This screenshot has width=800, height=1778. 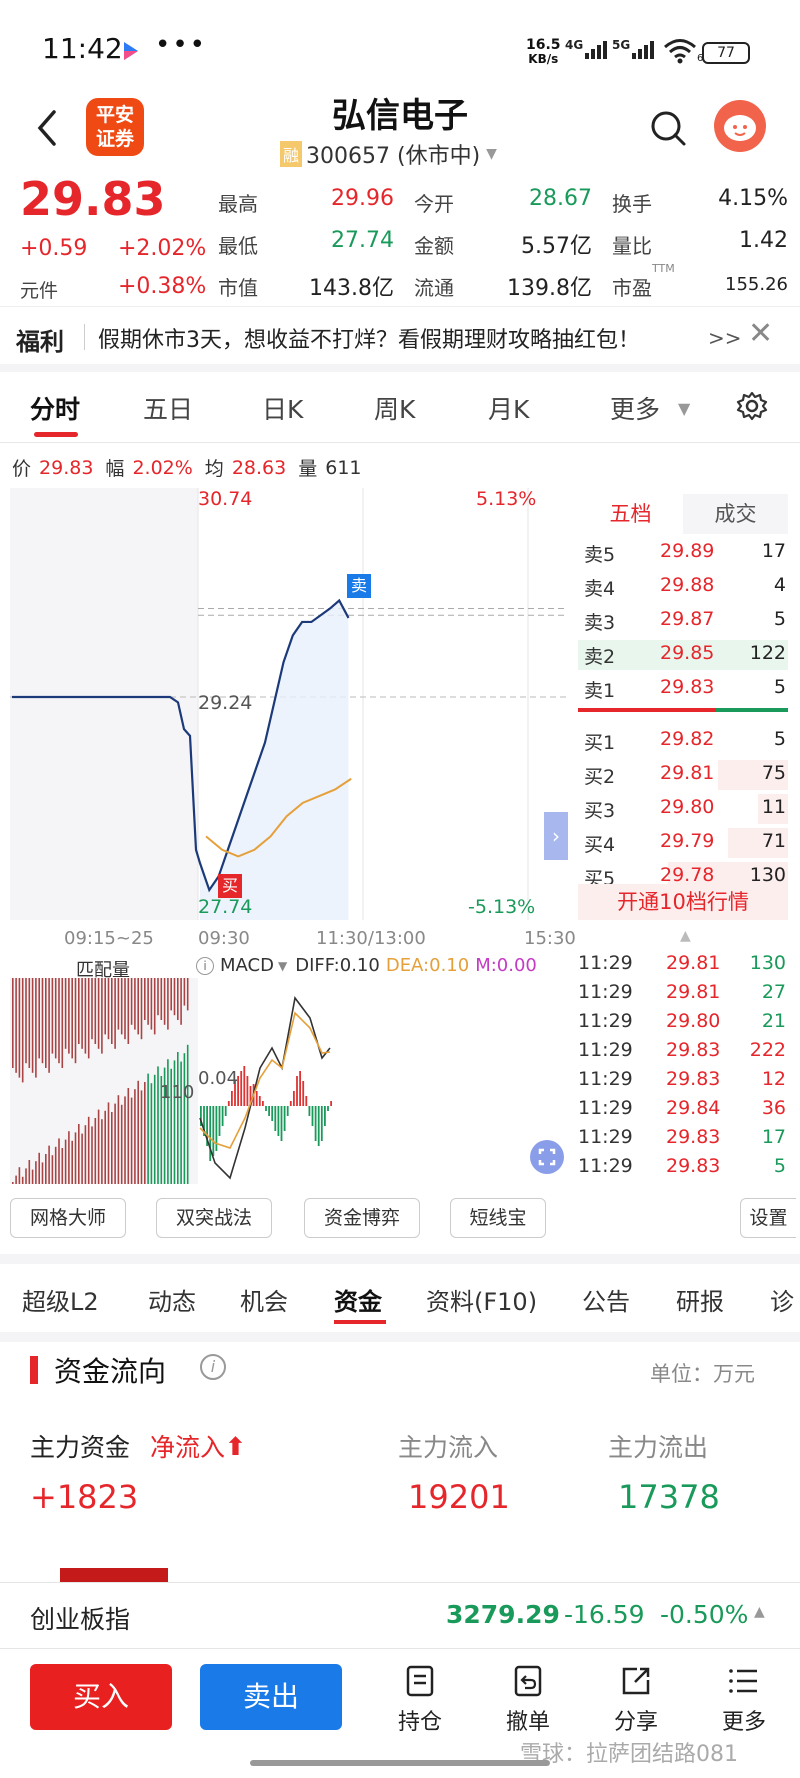 I want to click on last-price: 29.83, so click(x=93, y=199).